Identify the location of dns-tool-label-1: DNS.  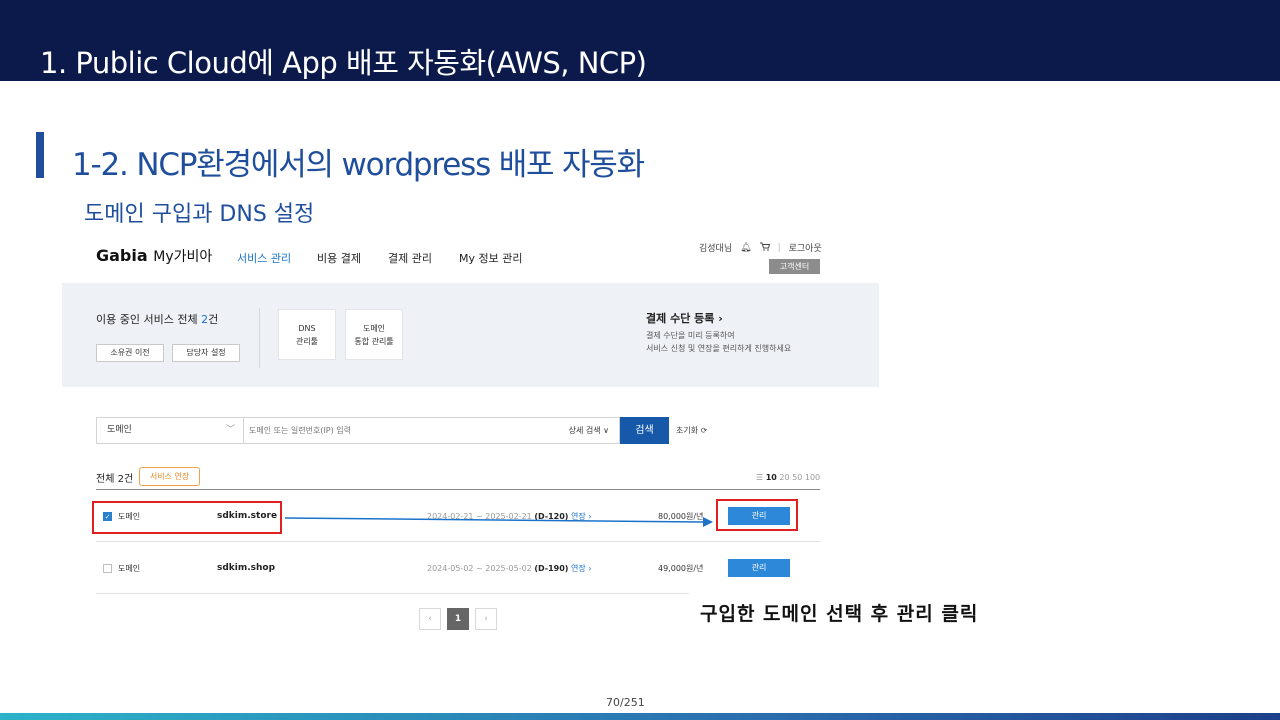
(307, 328).